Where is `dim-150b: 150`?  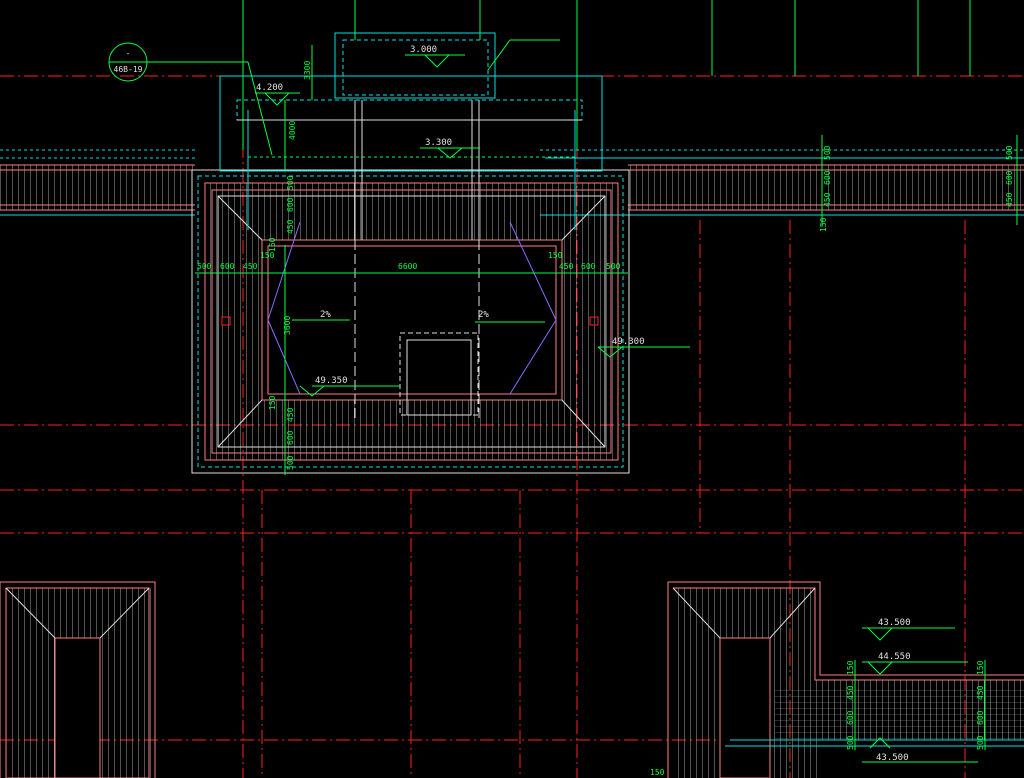
dim-150b: 150 is located at coordinates (555, 255).